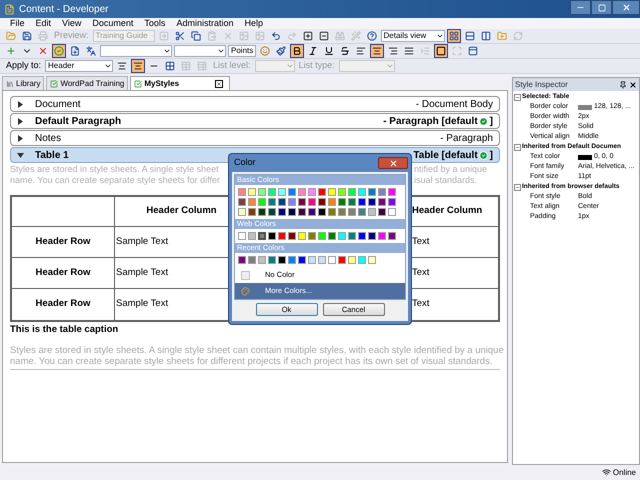 The height and width of the screenshot is (480, 640). I want to click on toolbar-label: Apply to:, so click(23, 65).